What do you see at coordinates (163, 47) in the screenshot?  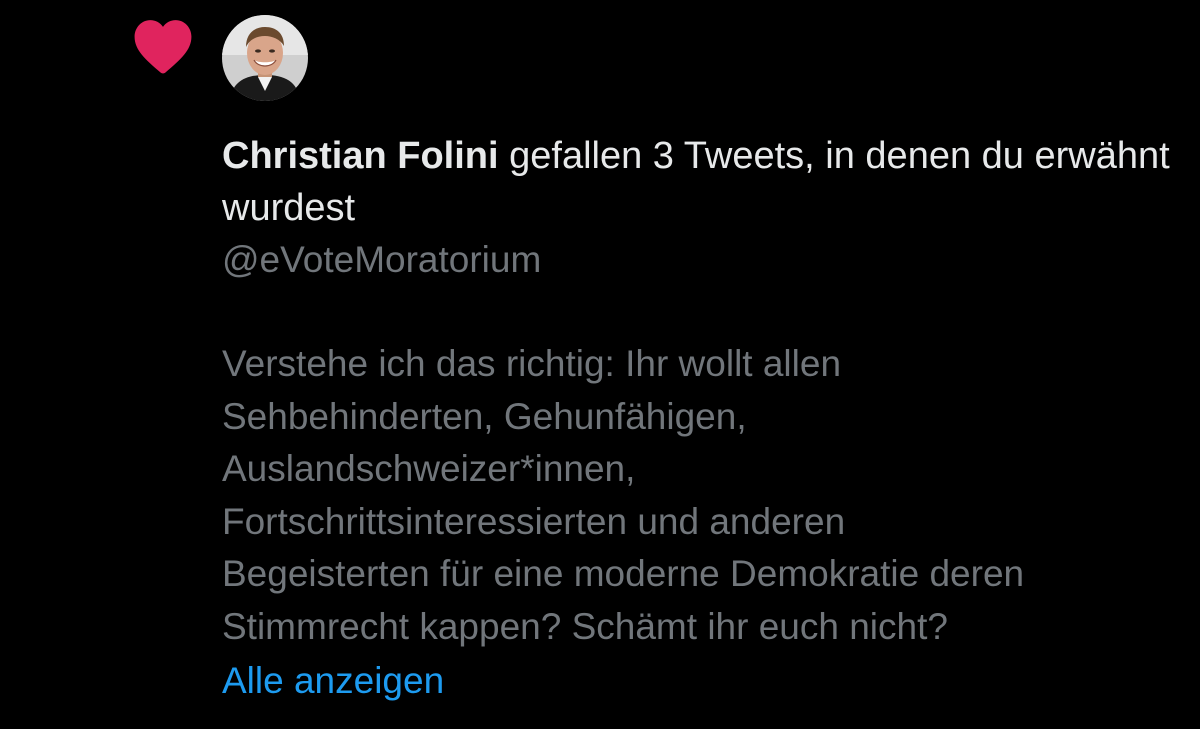 I see `heart-icon` at bounding box center [163, 47].